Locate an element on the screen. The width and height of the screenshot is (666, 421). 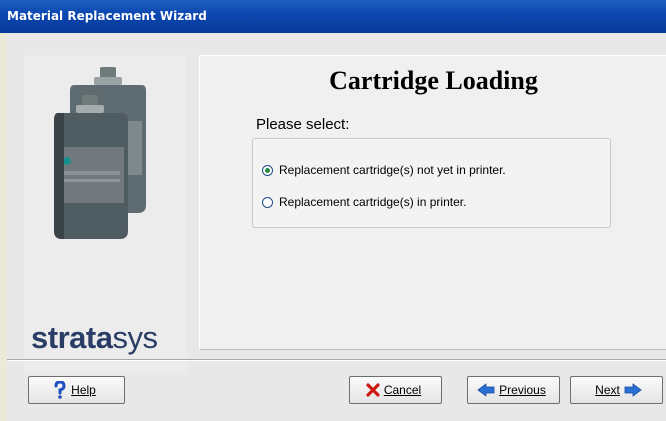
logo-text-bold: strata is located at coordinates (72, 337).